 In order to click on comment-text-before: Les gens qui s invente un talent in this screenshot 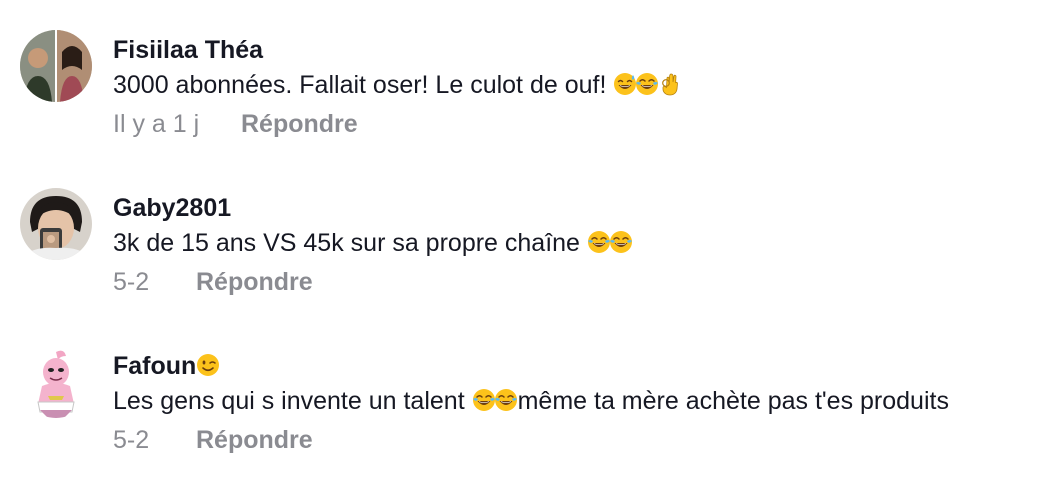, I will do `click(289, 401)`.